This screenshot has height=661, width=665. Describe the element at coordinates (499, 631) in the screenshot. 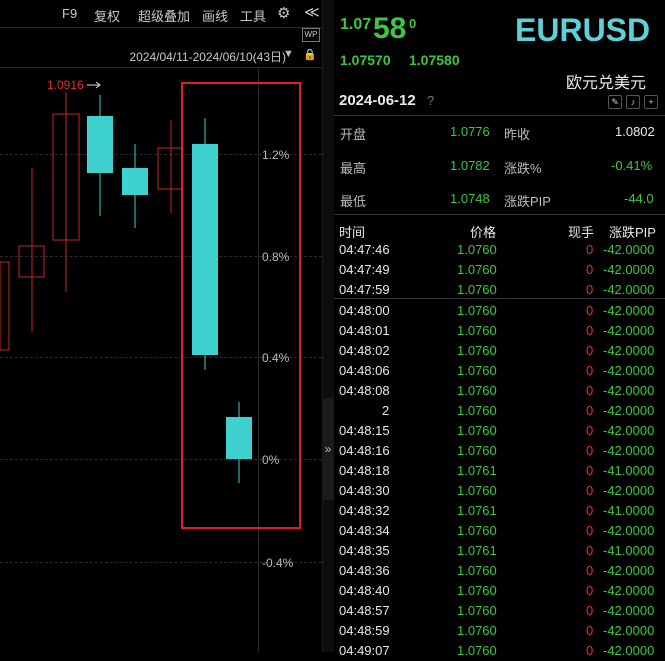

I see `tick-row: 04:48:59 1.0760 0 -42.0000` at that location.